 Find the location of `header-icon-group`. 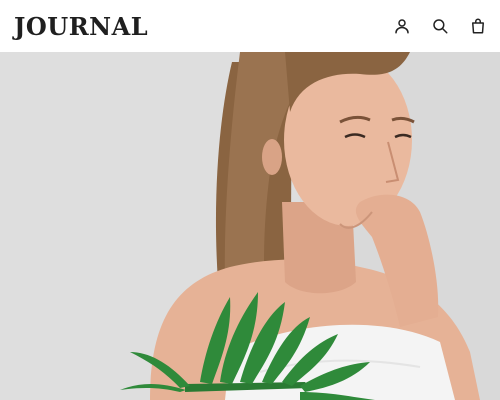

header-icon-group is located at coordinates (440, 26).